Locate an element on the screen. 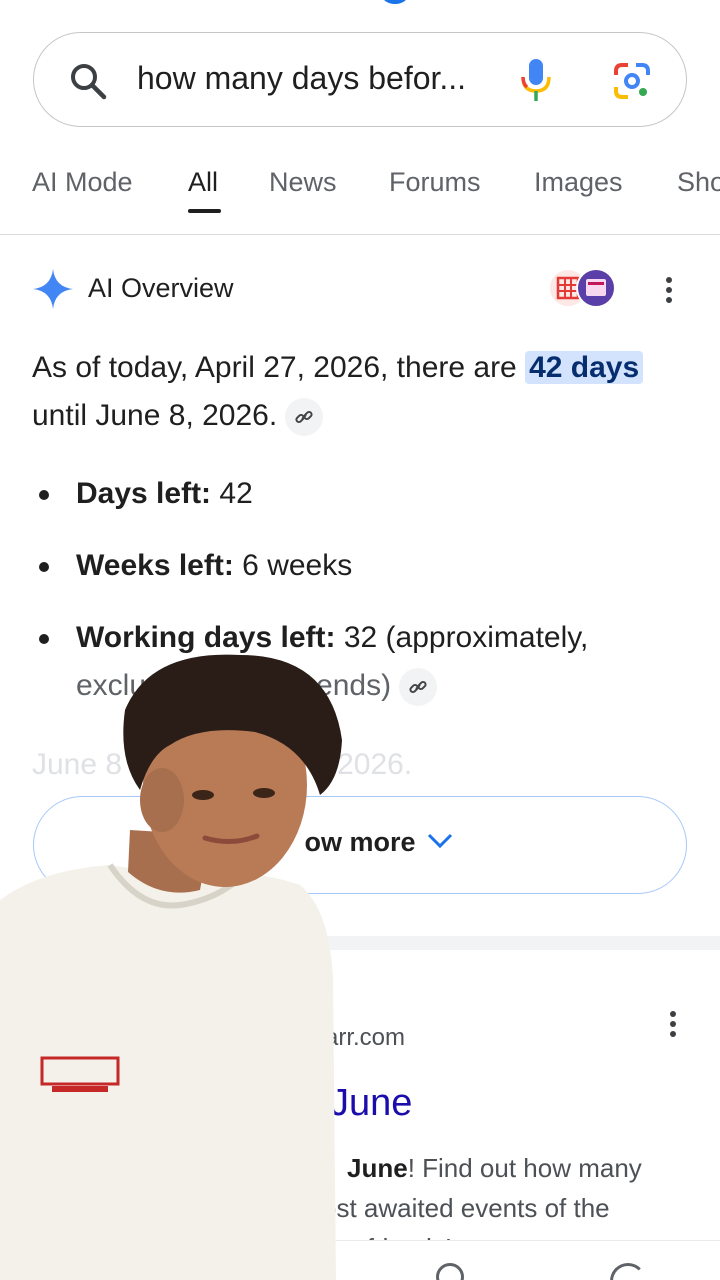 This screenshot has width=720, height=1280. list-item: Weeks left: 6 weeks is located at coordinates (357, 566).